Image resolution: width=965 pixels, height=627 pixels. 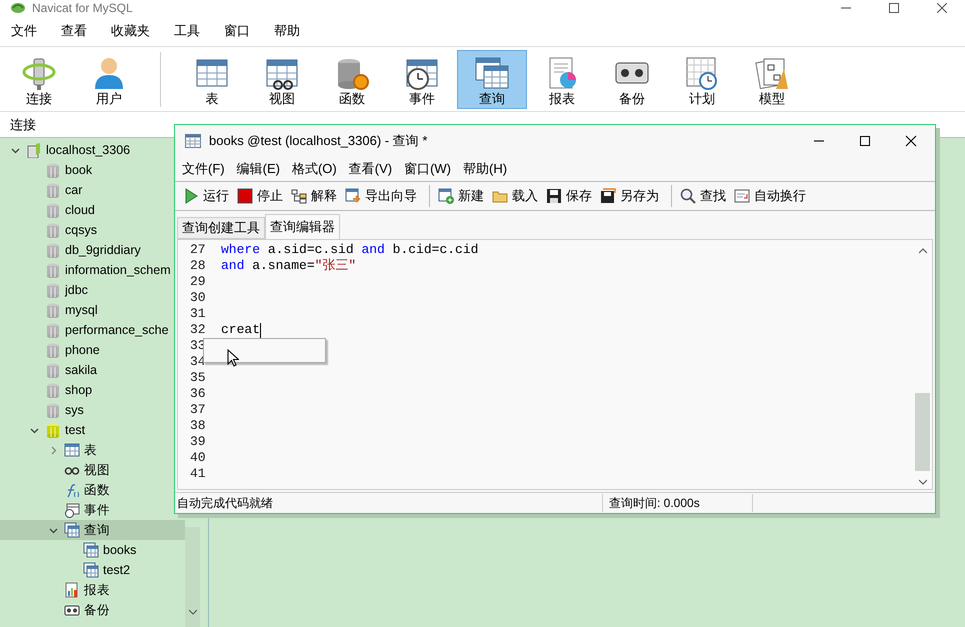 I want to click on menu-item: 文件, so click(x=24, y=31).